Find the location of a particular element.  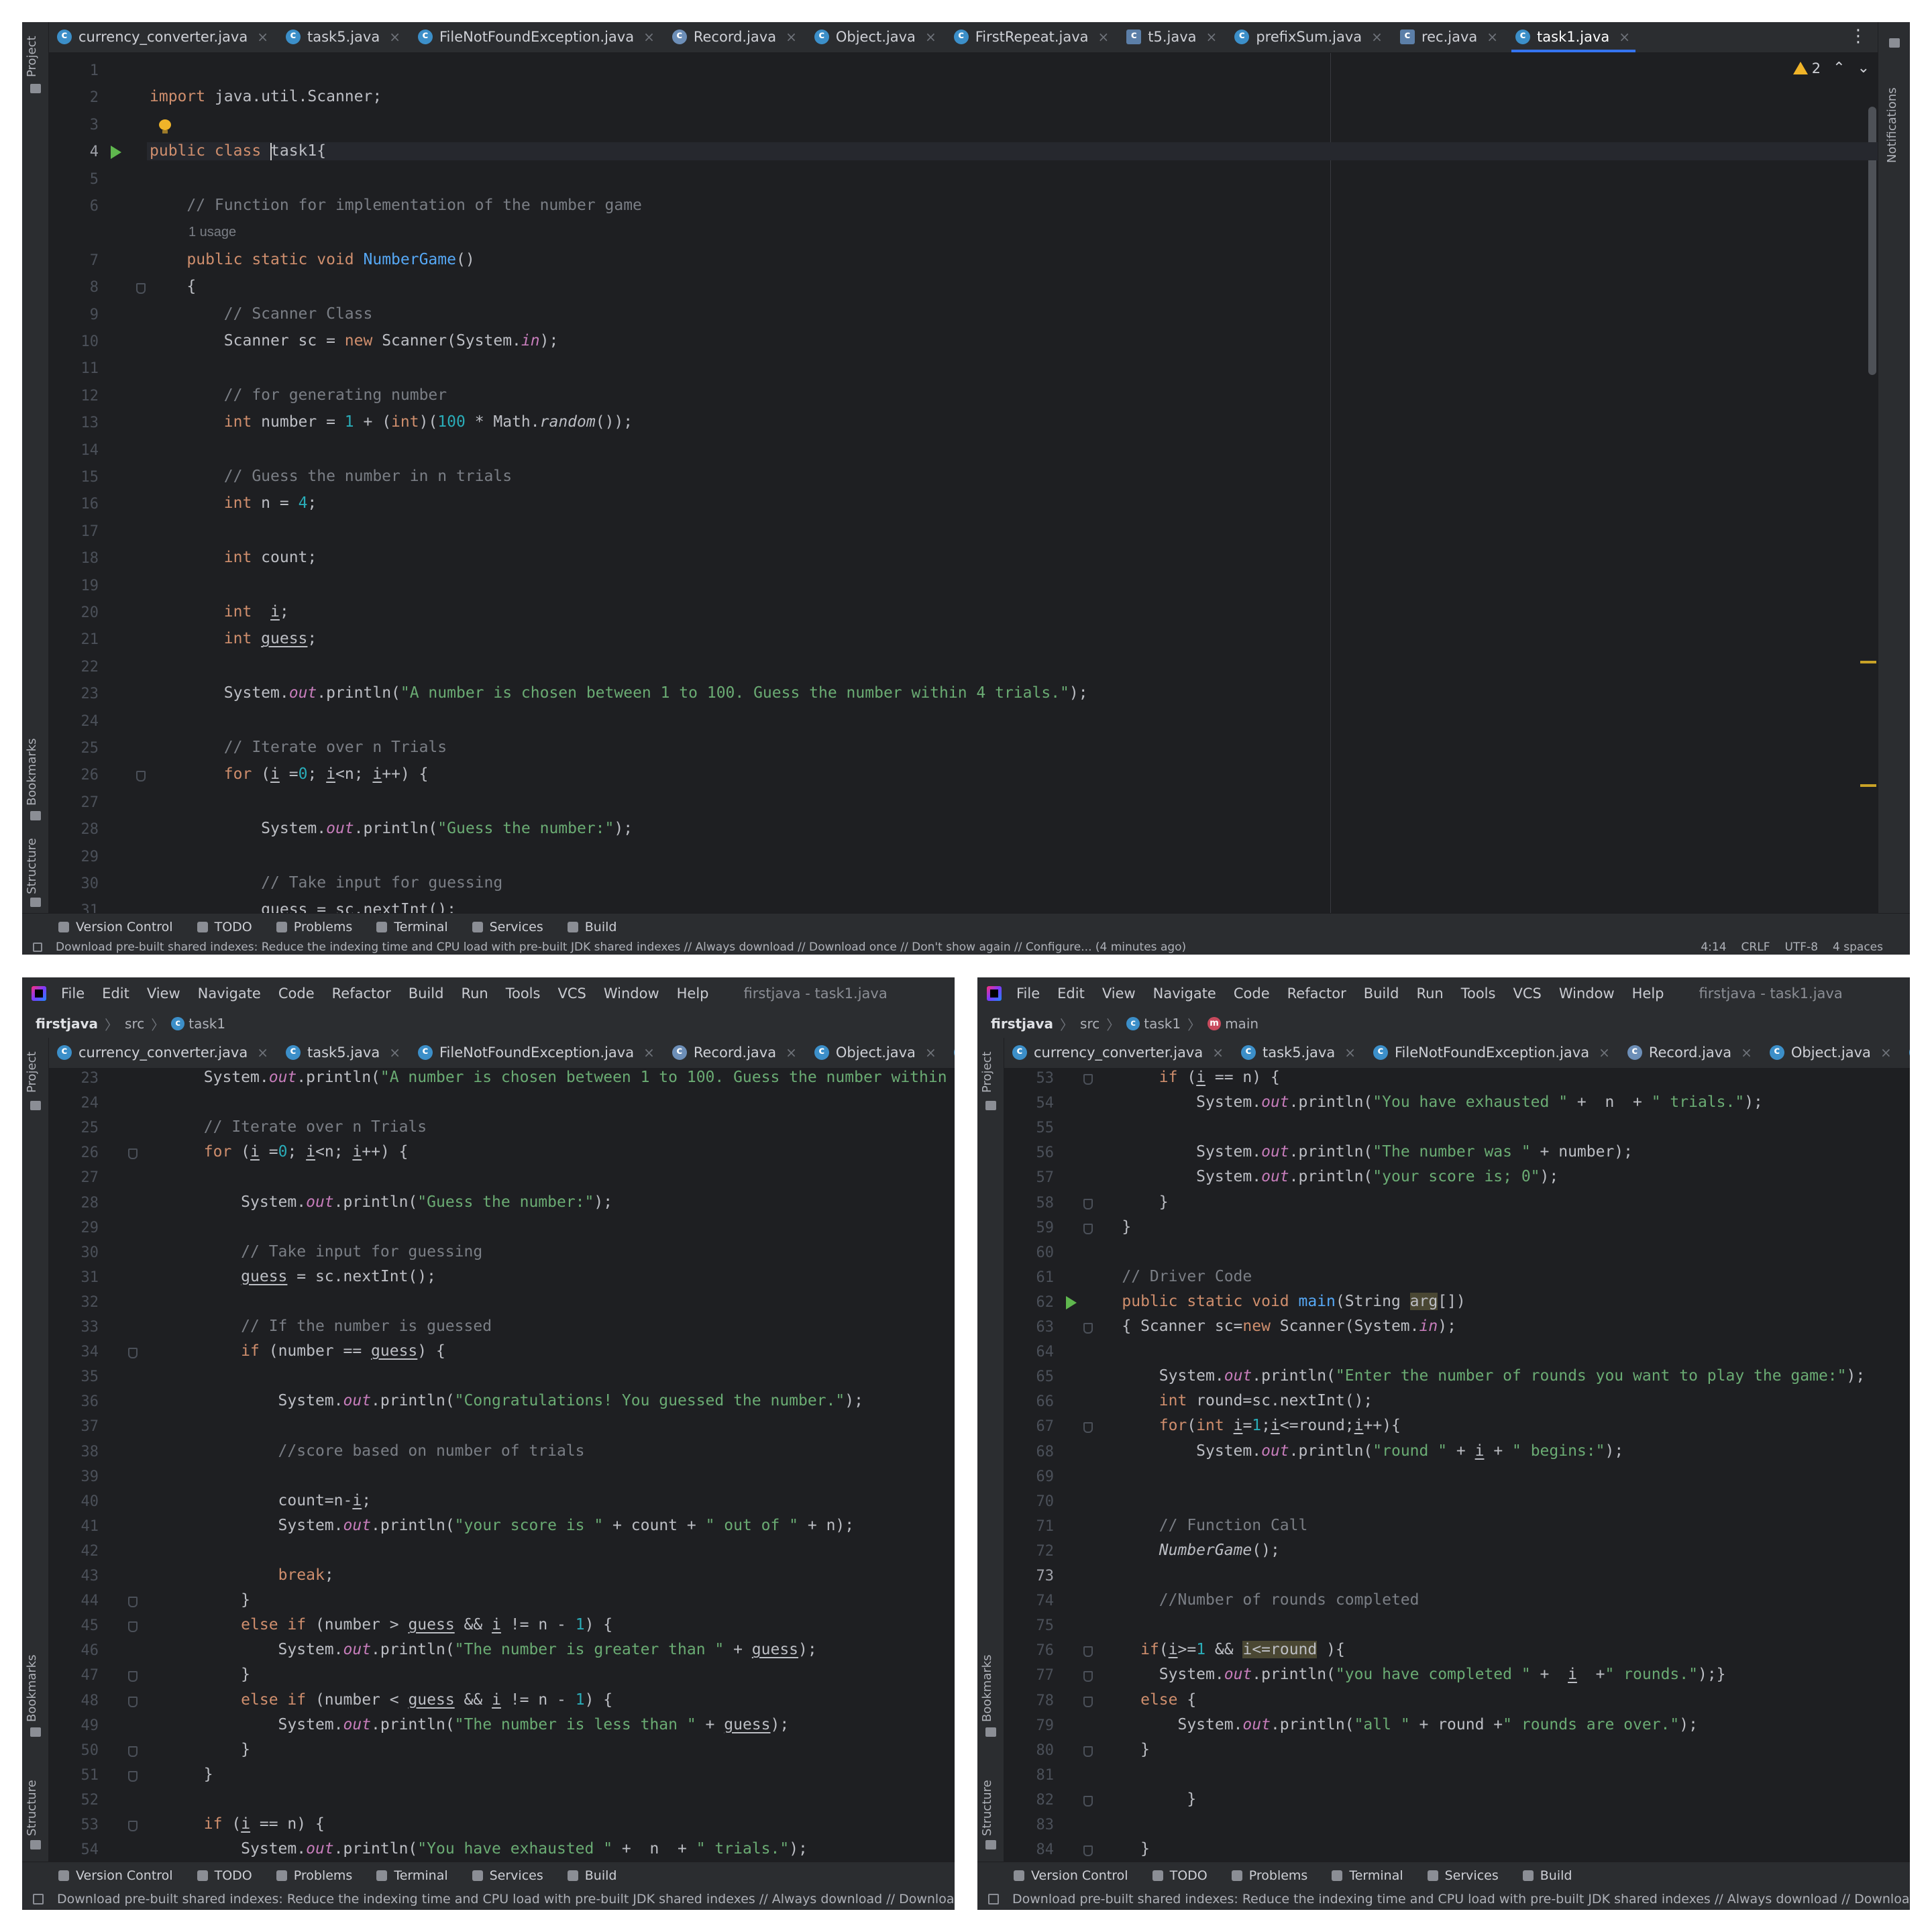

code-line: public static void NumberGame() is located at coordinates (312, 259).